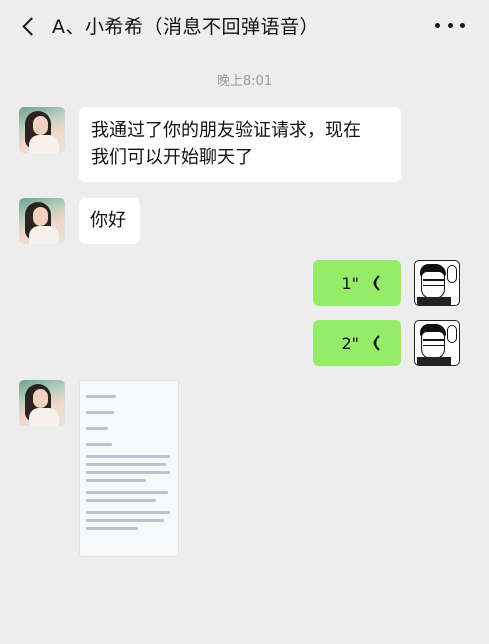 The height and width of the screenshot is (644, 489). What do you see at coordinates (240, 144) in the screenshot?
I see `incoming-message-bubble: 我通过了你的朋友验证请求，现在 我们可以开始聊天了` at bounding box center [240, 144].